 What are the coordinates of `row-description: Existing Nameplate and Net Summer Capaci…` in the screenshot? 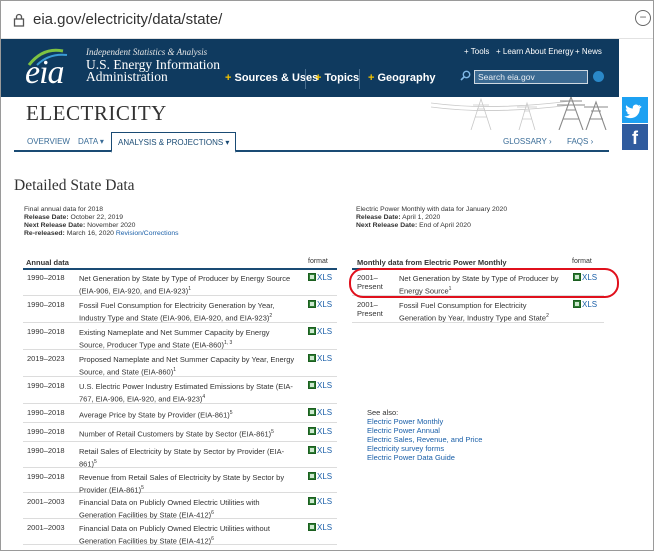 It's located at (174, 339).